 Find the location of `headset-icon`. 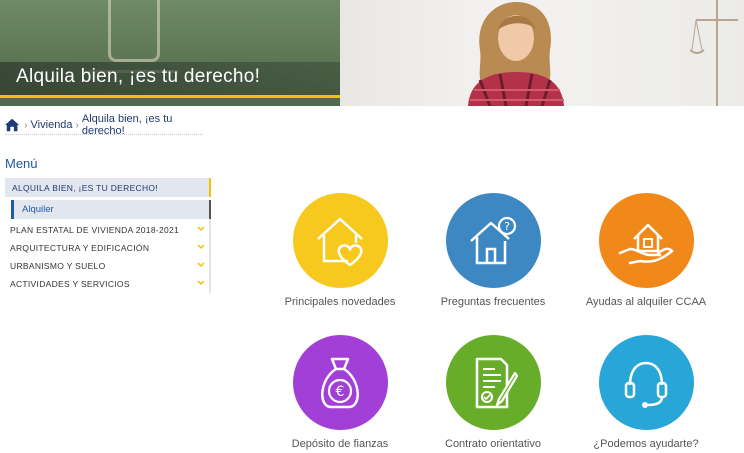

headset-icon is located at coordinates (646, 384).